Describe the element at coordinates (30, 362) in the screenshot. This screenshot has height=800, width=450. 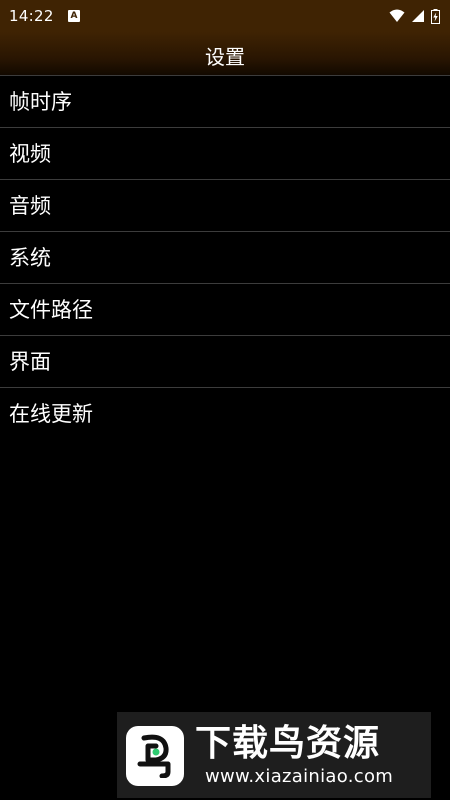
I see `menu-item-label: 界面` at that location.